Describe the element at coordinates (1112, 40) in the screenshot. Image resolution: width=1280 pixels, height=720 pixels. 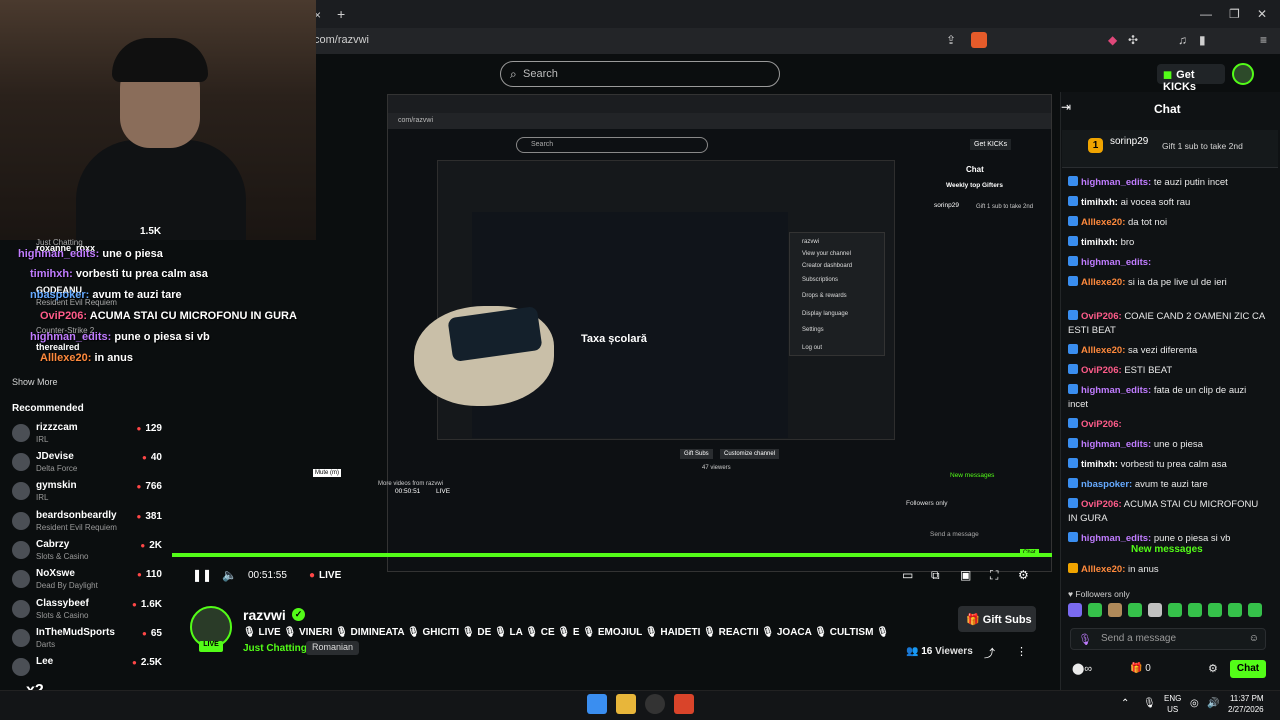
I see `extension-icon: ◆` at that location.